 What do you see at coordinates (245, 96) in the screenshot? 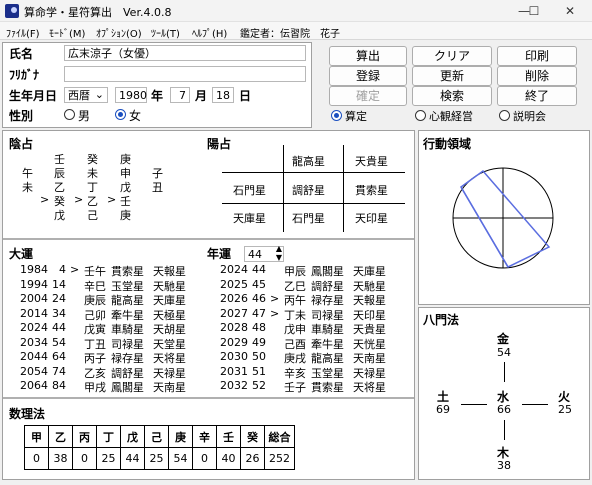
I see `day-unit: 日` at bounding box center [245, 96].